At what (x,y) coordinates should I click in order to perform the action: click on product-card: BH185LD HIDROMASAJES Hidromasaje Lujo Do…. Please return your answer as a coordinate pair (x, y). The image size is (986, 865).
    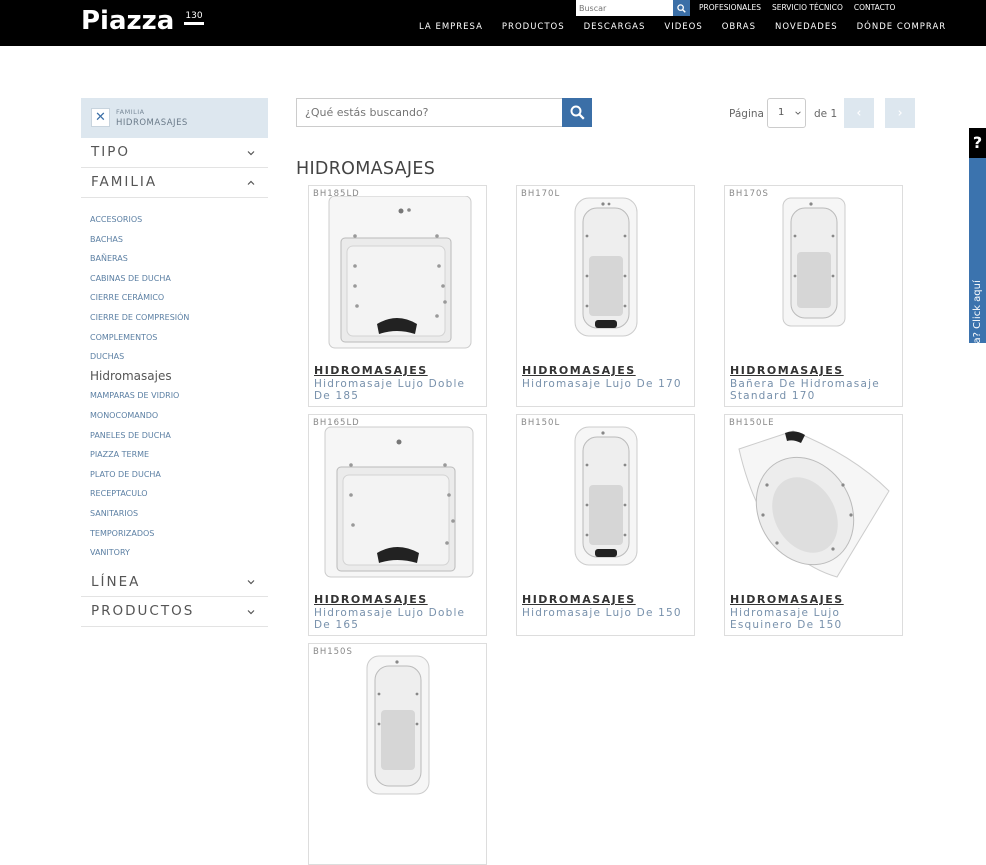
    Looking at the image, I should click on (397, 296).